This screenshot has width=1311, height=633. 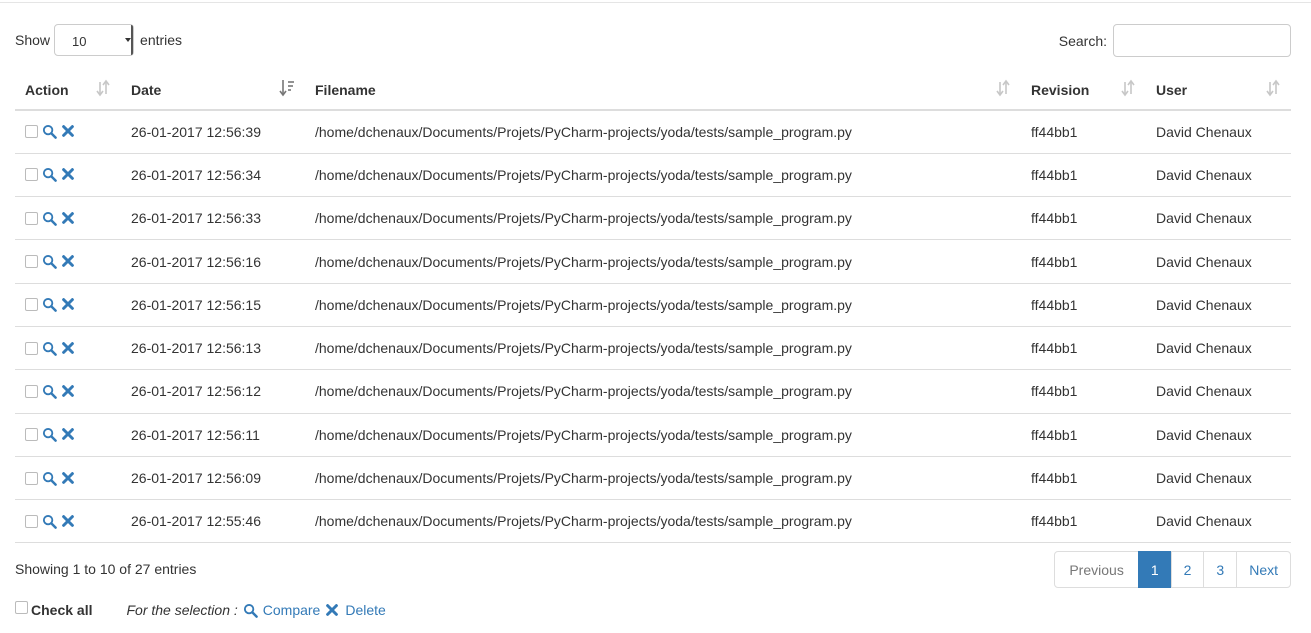 I want to click on column-label: Revision, so click(x=1060, y=90).